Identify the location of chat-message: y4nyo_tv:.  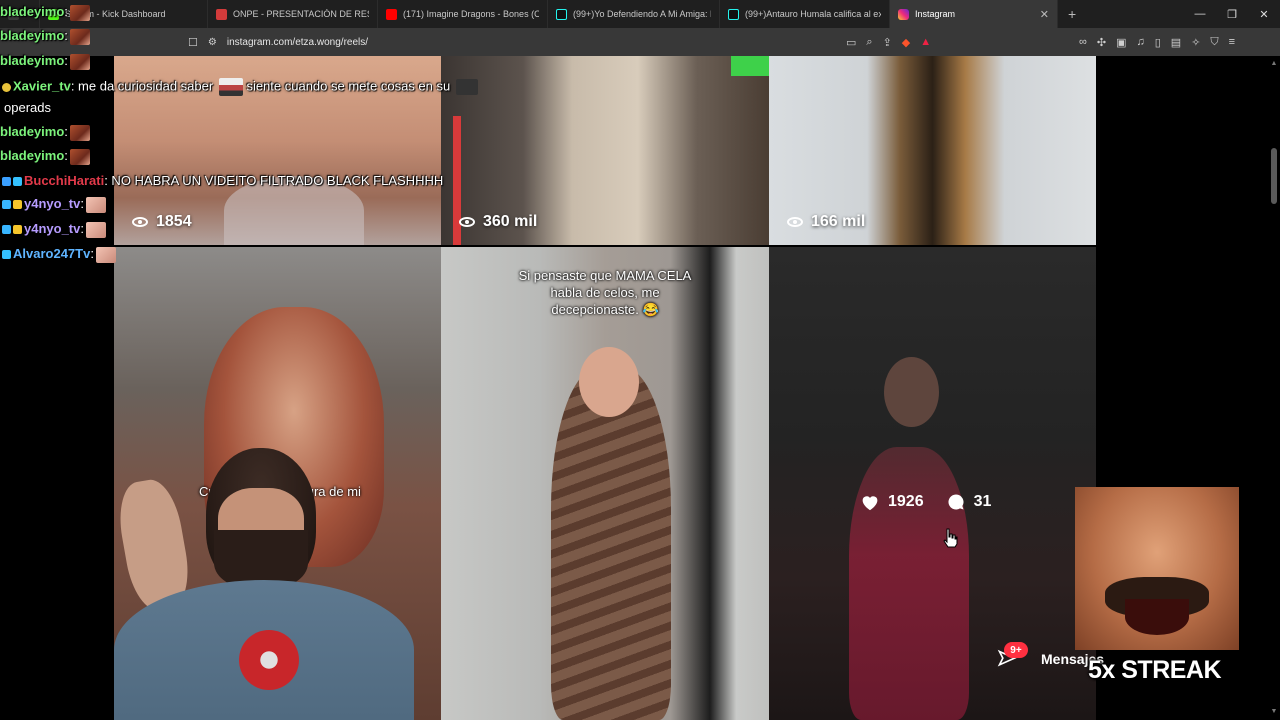
(54, 229).